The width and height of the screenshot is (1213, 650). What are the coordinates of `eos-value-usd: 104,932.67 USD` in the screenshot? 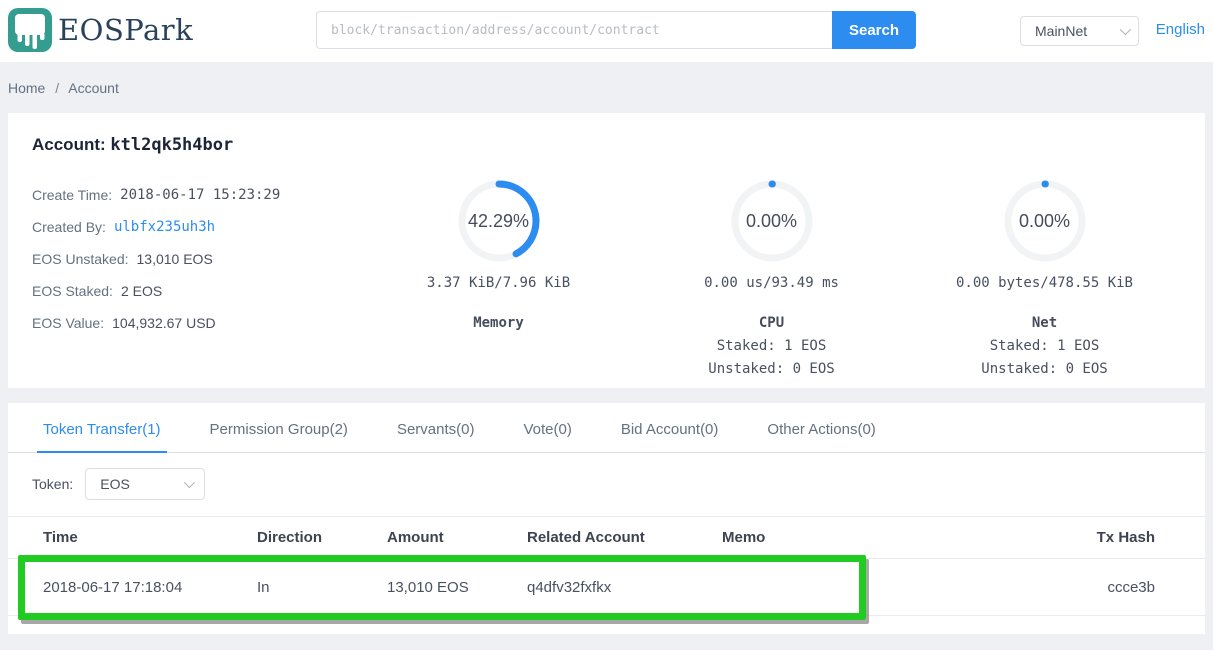 It's located at (164, 323).